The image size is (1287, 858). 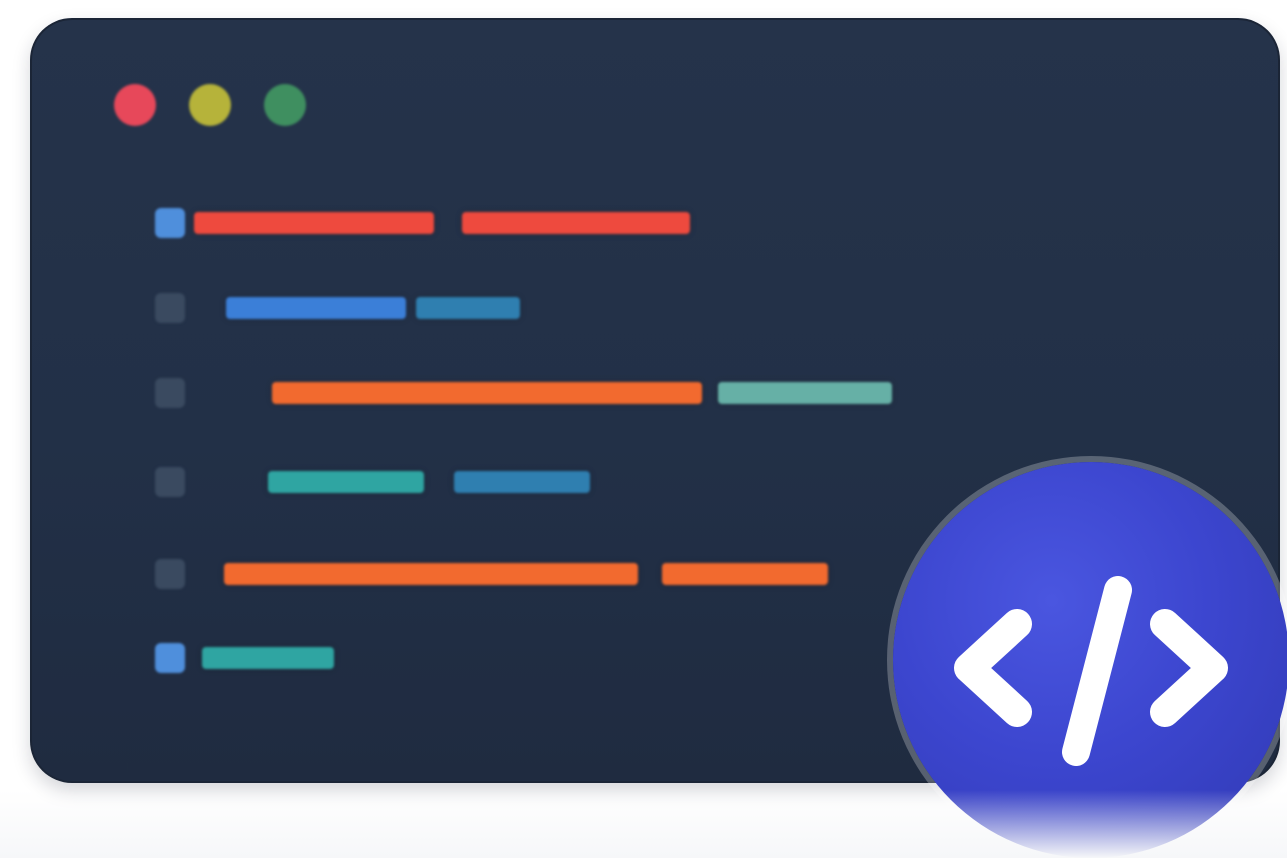 I want to click on minimize-dot-icon, so click(x=210, y=105).